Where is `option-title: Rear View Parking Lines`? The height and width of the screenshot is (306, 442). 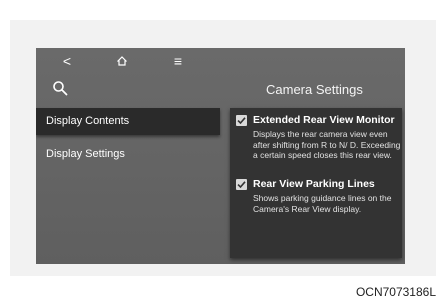 option-title: Rear View Parking Lines is located at coordinates (314, 184).